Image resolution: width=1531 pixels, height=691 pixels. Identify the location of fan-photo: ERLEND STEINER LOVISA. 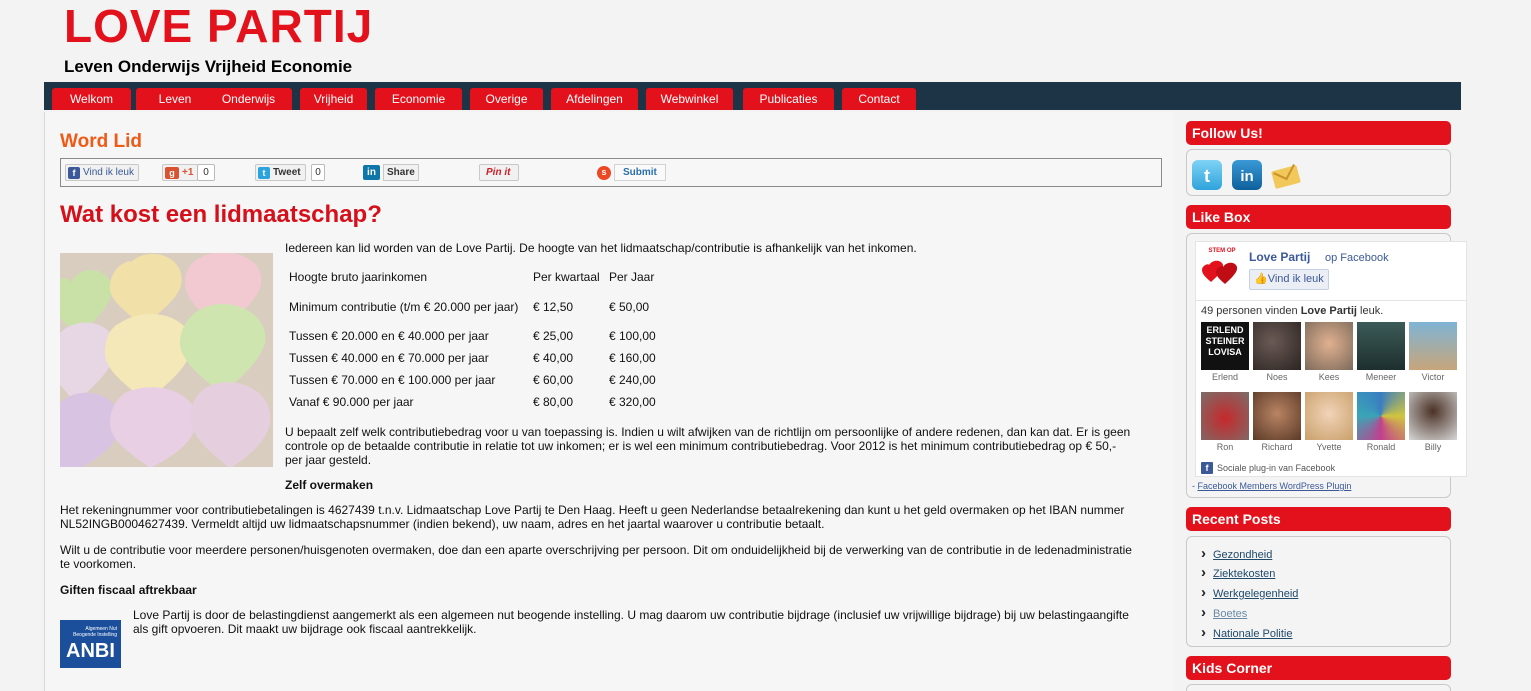
(1225, 346).